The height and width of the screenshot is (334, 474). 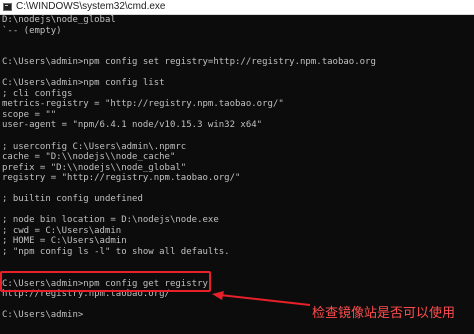 What do you see at coordinates (62, 230) in the screenshot?
I see `console-line: ; cwd = C:\Users\admin` at bounding box center [62, 230].